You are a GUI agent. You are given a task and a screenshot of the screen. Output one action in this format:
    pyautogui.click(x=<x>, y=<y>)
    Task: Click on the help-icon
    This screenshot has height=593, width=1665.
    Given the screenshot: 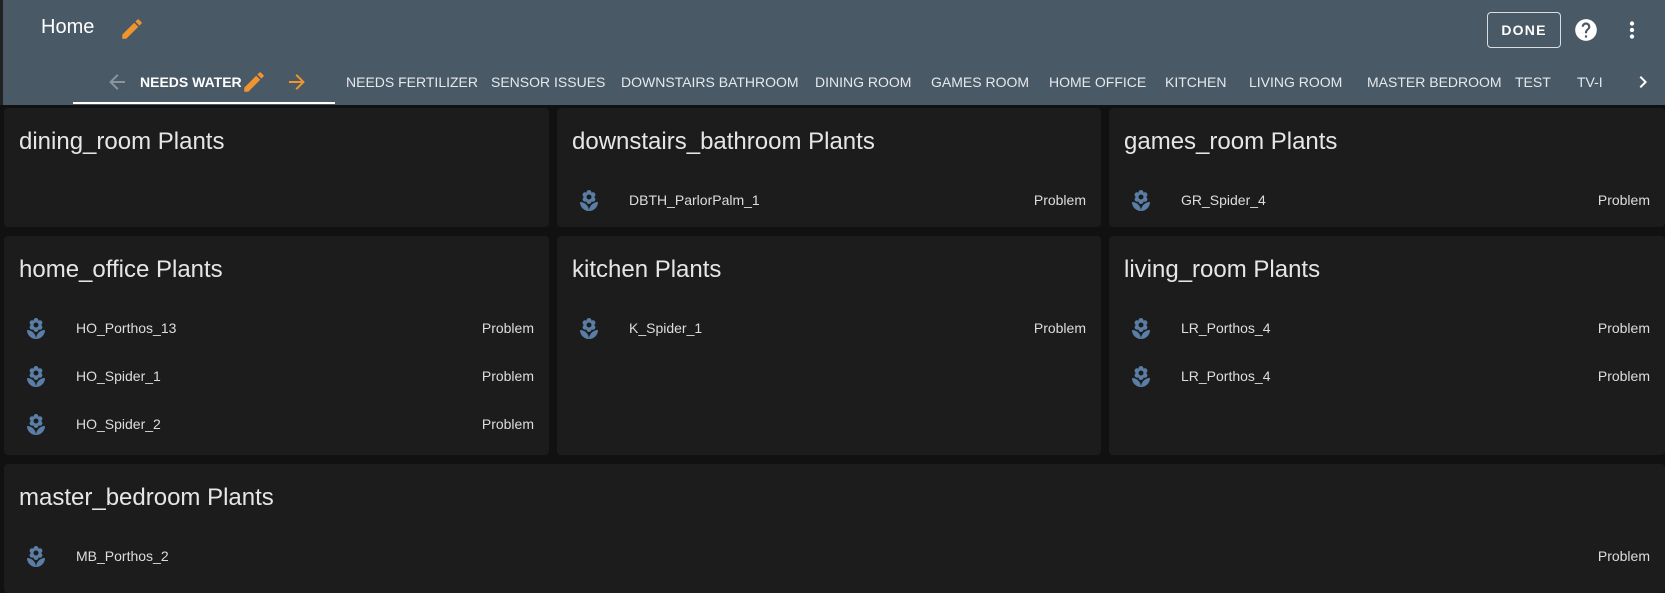 What is the action you would take?
    pyautogui.click(x=1586, y=30)
    